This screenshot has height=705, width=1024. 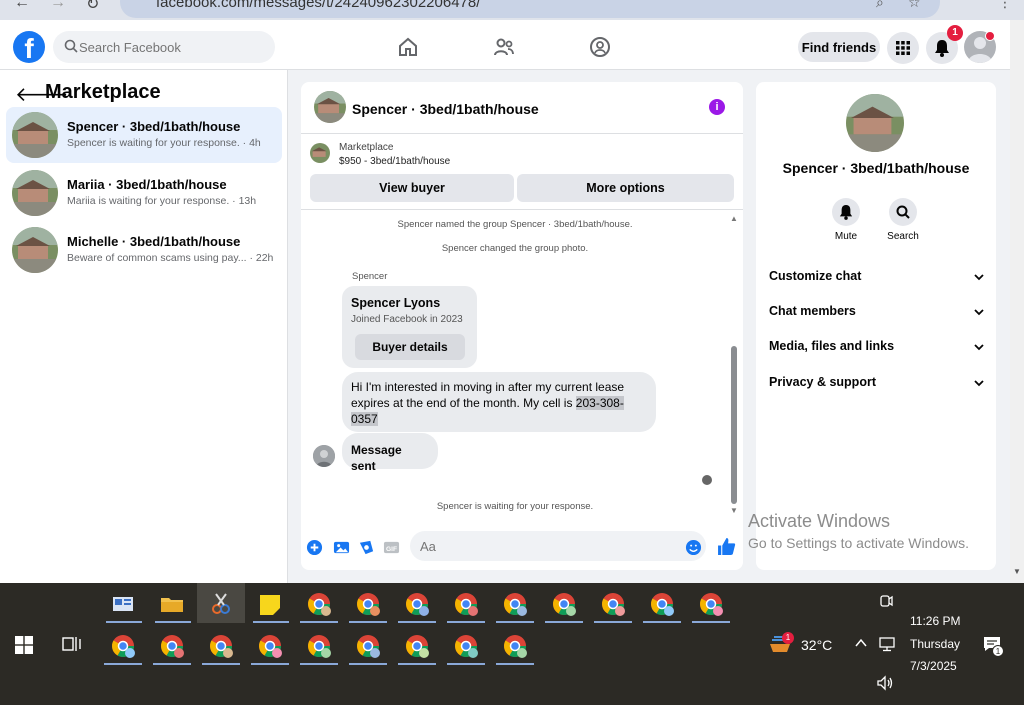 I want to click on news-app-icon, so click(x=123, y=604).